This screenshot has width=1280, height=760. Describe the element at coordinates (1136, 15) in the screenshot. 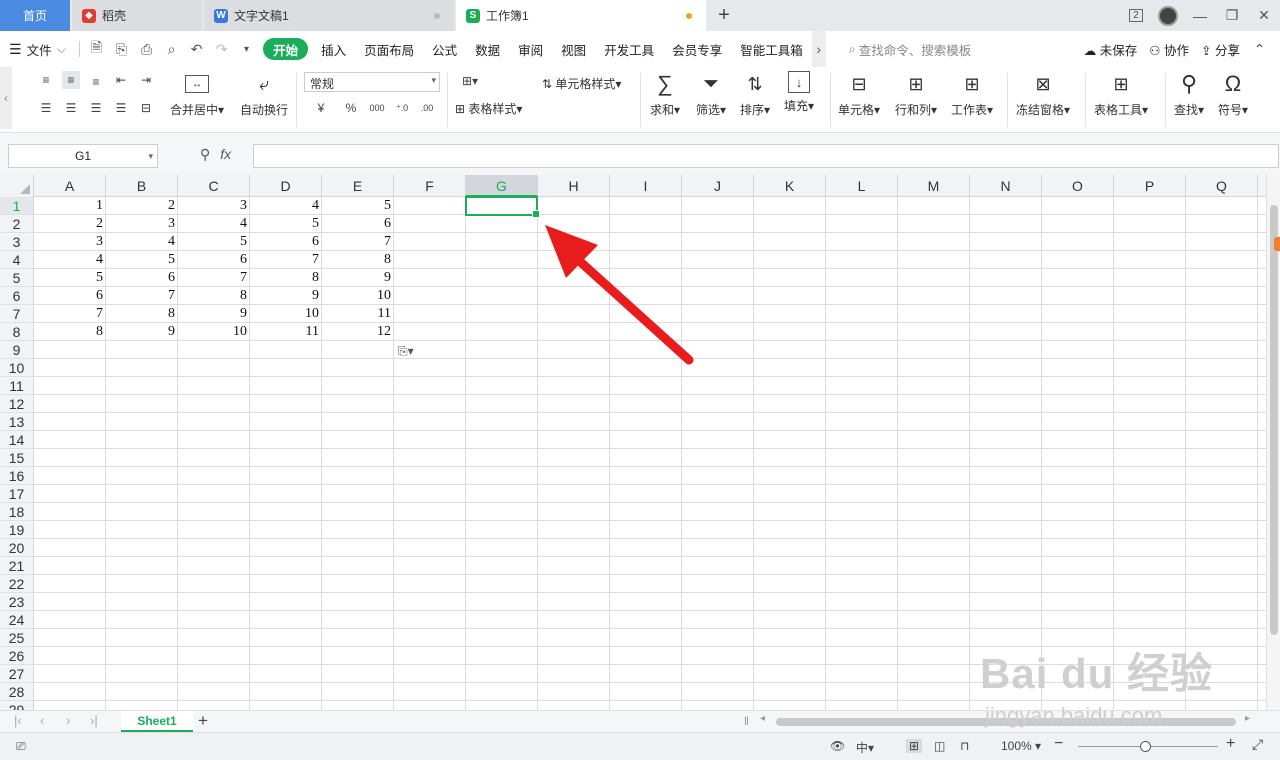

I see `window-count-button: 2` at that location.